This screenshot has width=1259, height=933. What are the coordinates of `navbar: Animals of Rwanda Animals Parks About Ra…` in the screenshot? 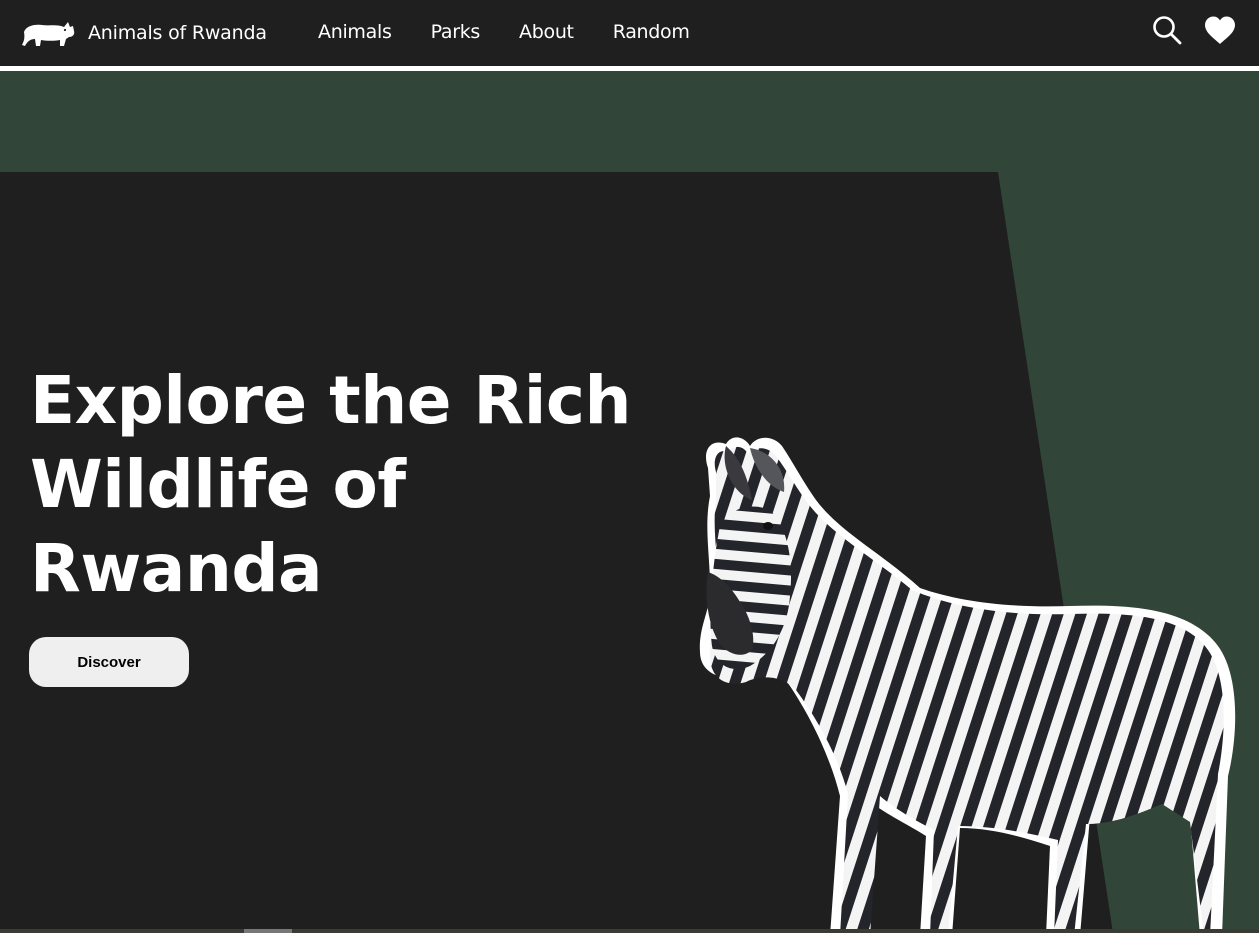 It's located at (629, 33).